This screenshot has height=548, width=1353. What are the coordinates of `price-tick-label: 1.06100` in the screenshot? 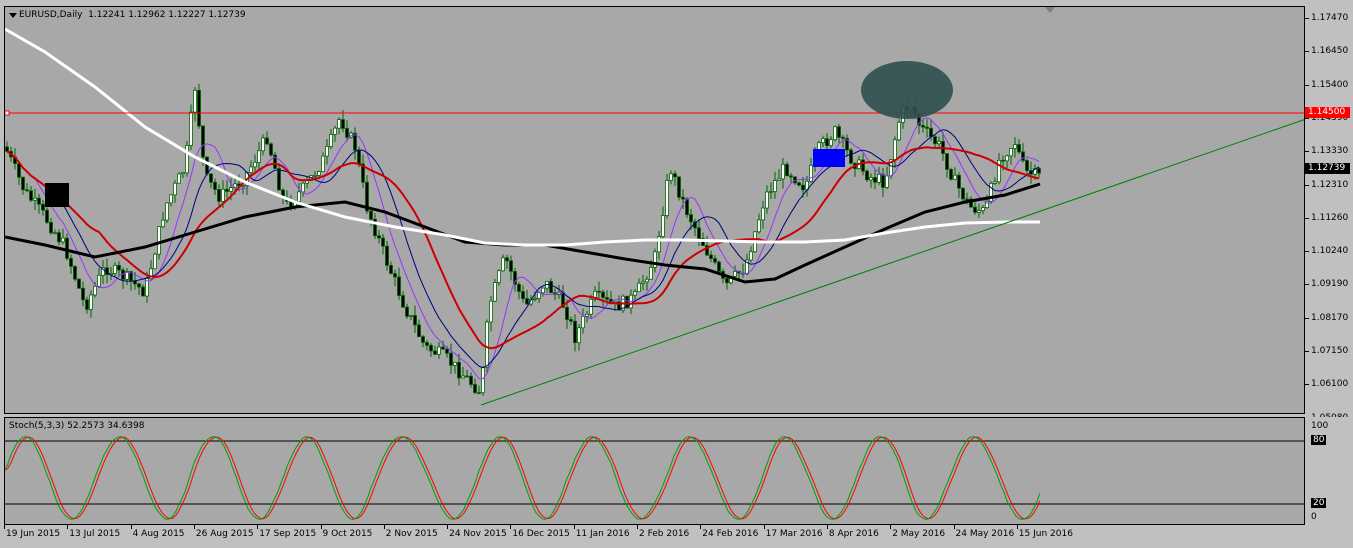 It's located at (1330, 384).